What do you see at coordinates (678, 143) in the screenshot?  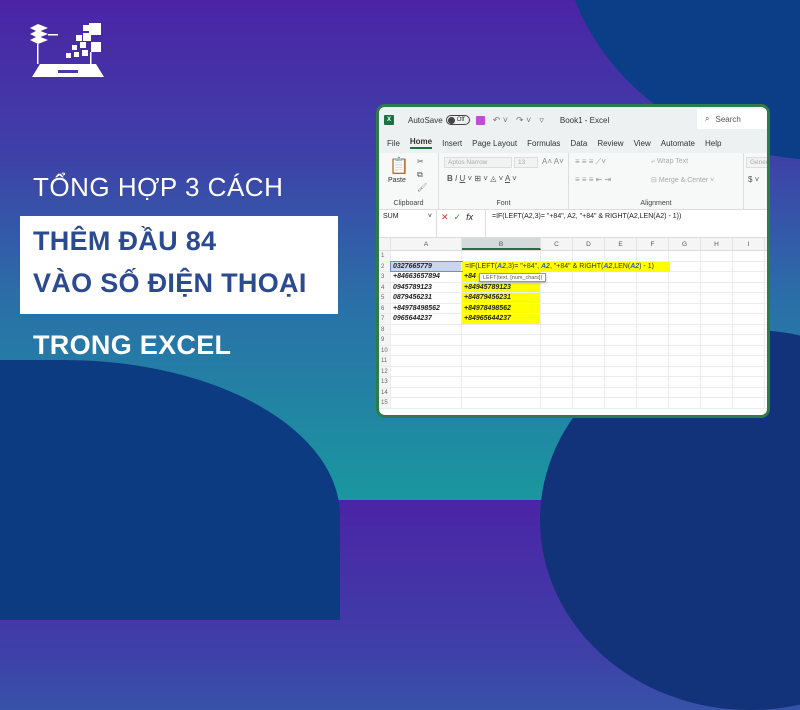 I see `tab-automate: Automate` at bounding box center [678, 143].